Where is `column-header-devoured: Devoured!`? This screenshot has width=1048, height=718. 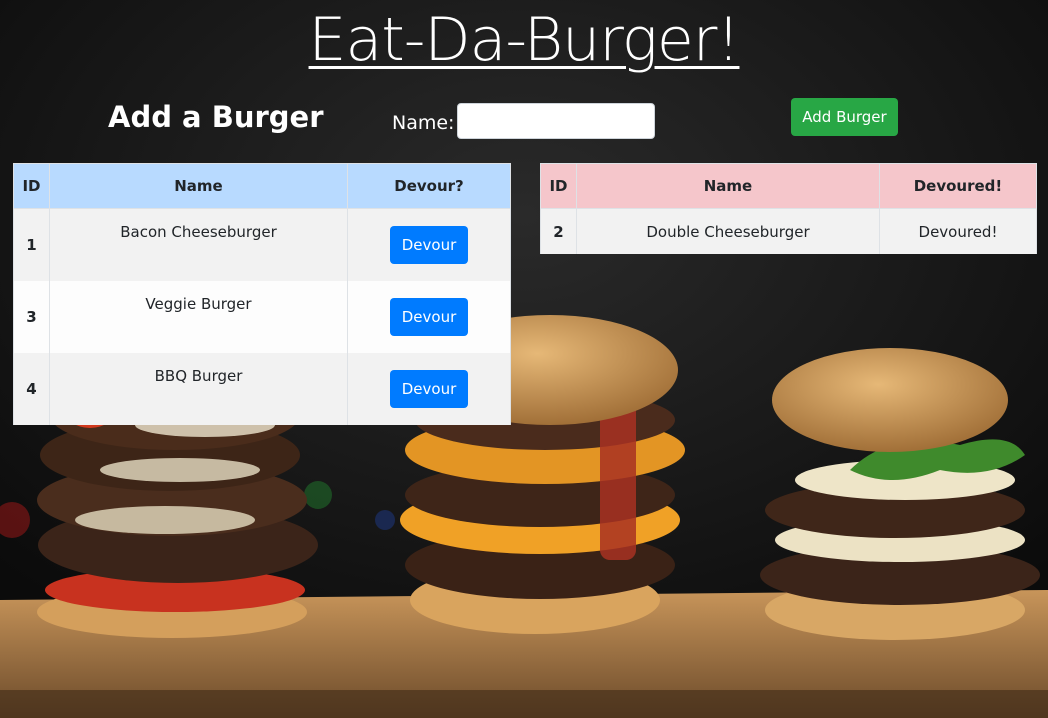
column-header-devoured: Devoured! is located at coordinates (958, 186).